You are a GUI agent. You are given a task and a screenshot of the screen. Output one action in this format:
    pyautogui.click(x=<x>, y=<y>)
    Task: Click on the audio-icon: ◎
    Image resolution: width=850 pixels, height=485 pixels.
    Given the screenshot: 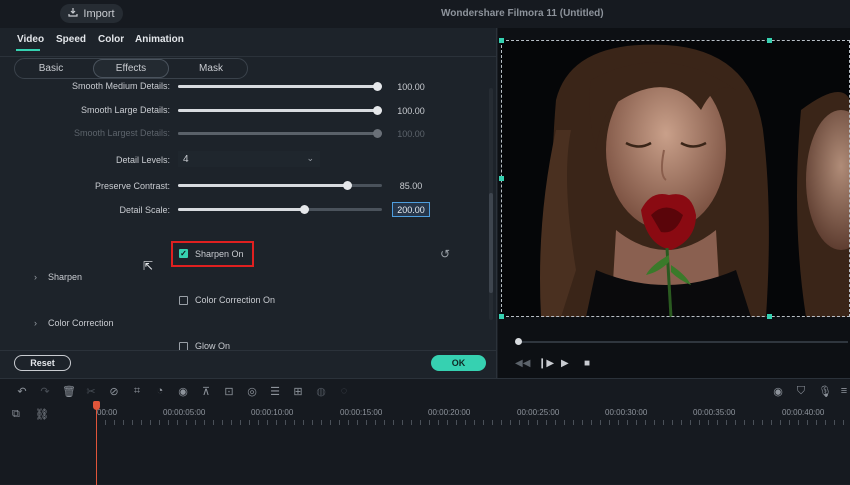 What is the action you would take?
    pyautogui.click(x=252, y=391)
    